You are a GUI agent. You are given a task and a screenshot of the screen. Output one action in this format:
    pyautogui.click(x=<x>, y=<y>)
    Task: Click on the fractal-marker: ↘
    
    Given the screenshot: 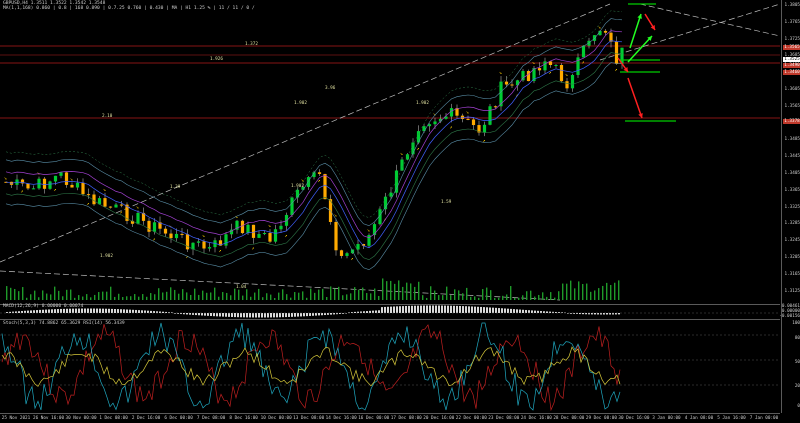 What is the action you would take?
    pyautogui.click(x=269, y=226)
    